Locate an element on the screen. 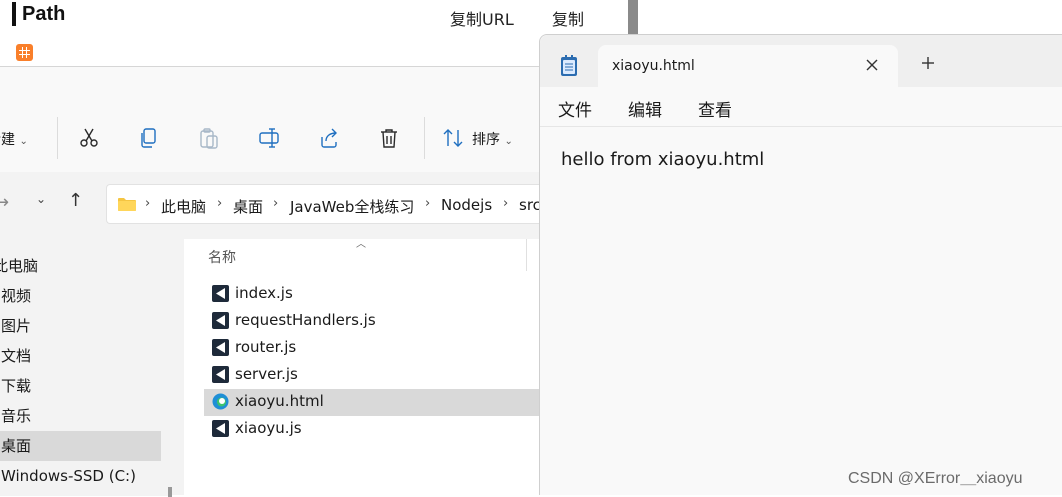 Image resolution: width=1062 pixels, height=497 pixels. sort-menu: 排序 ⌄ is located at coordinates (492, 139).